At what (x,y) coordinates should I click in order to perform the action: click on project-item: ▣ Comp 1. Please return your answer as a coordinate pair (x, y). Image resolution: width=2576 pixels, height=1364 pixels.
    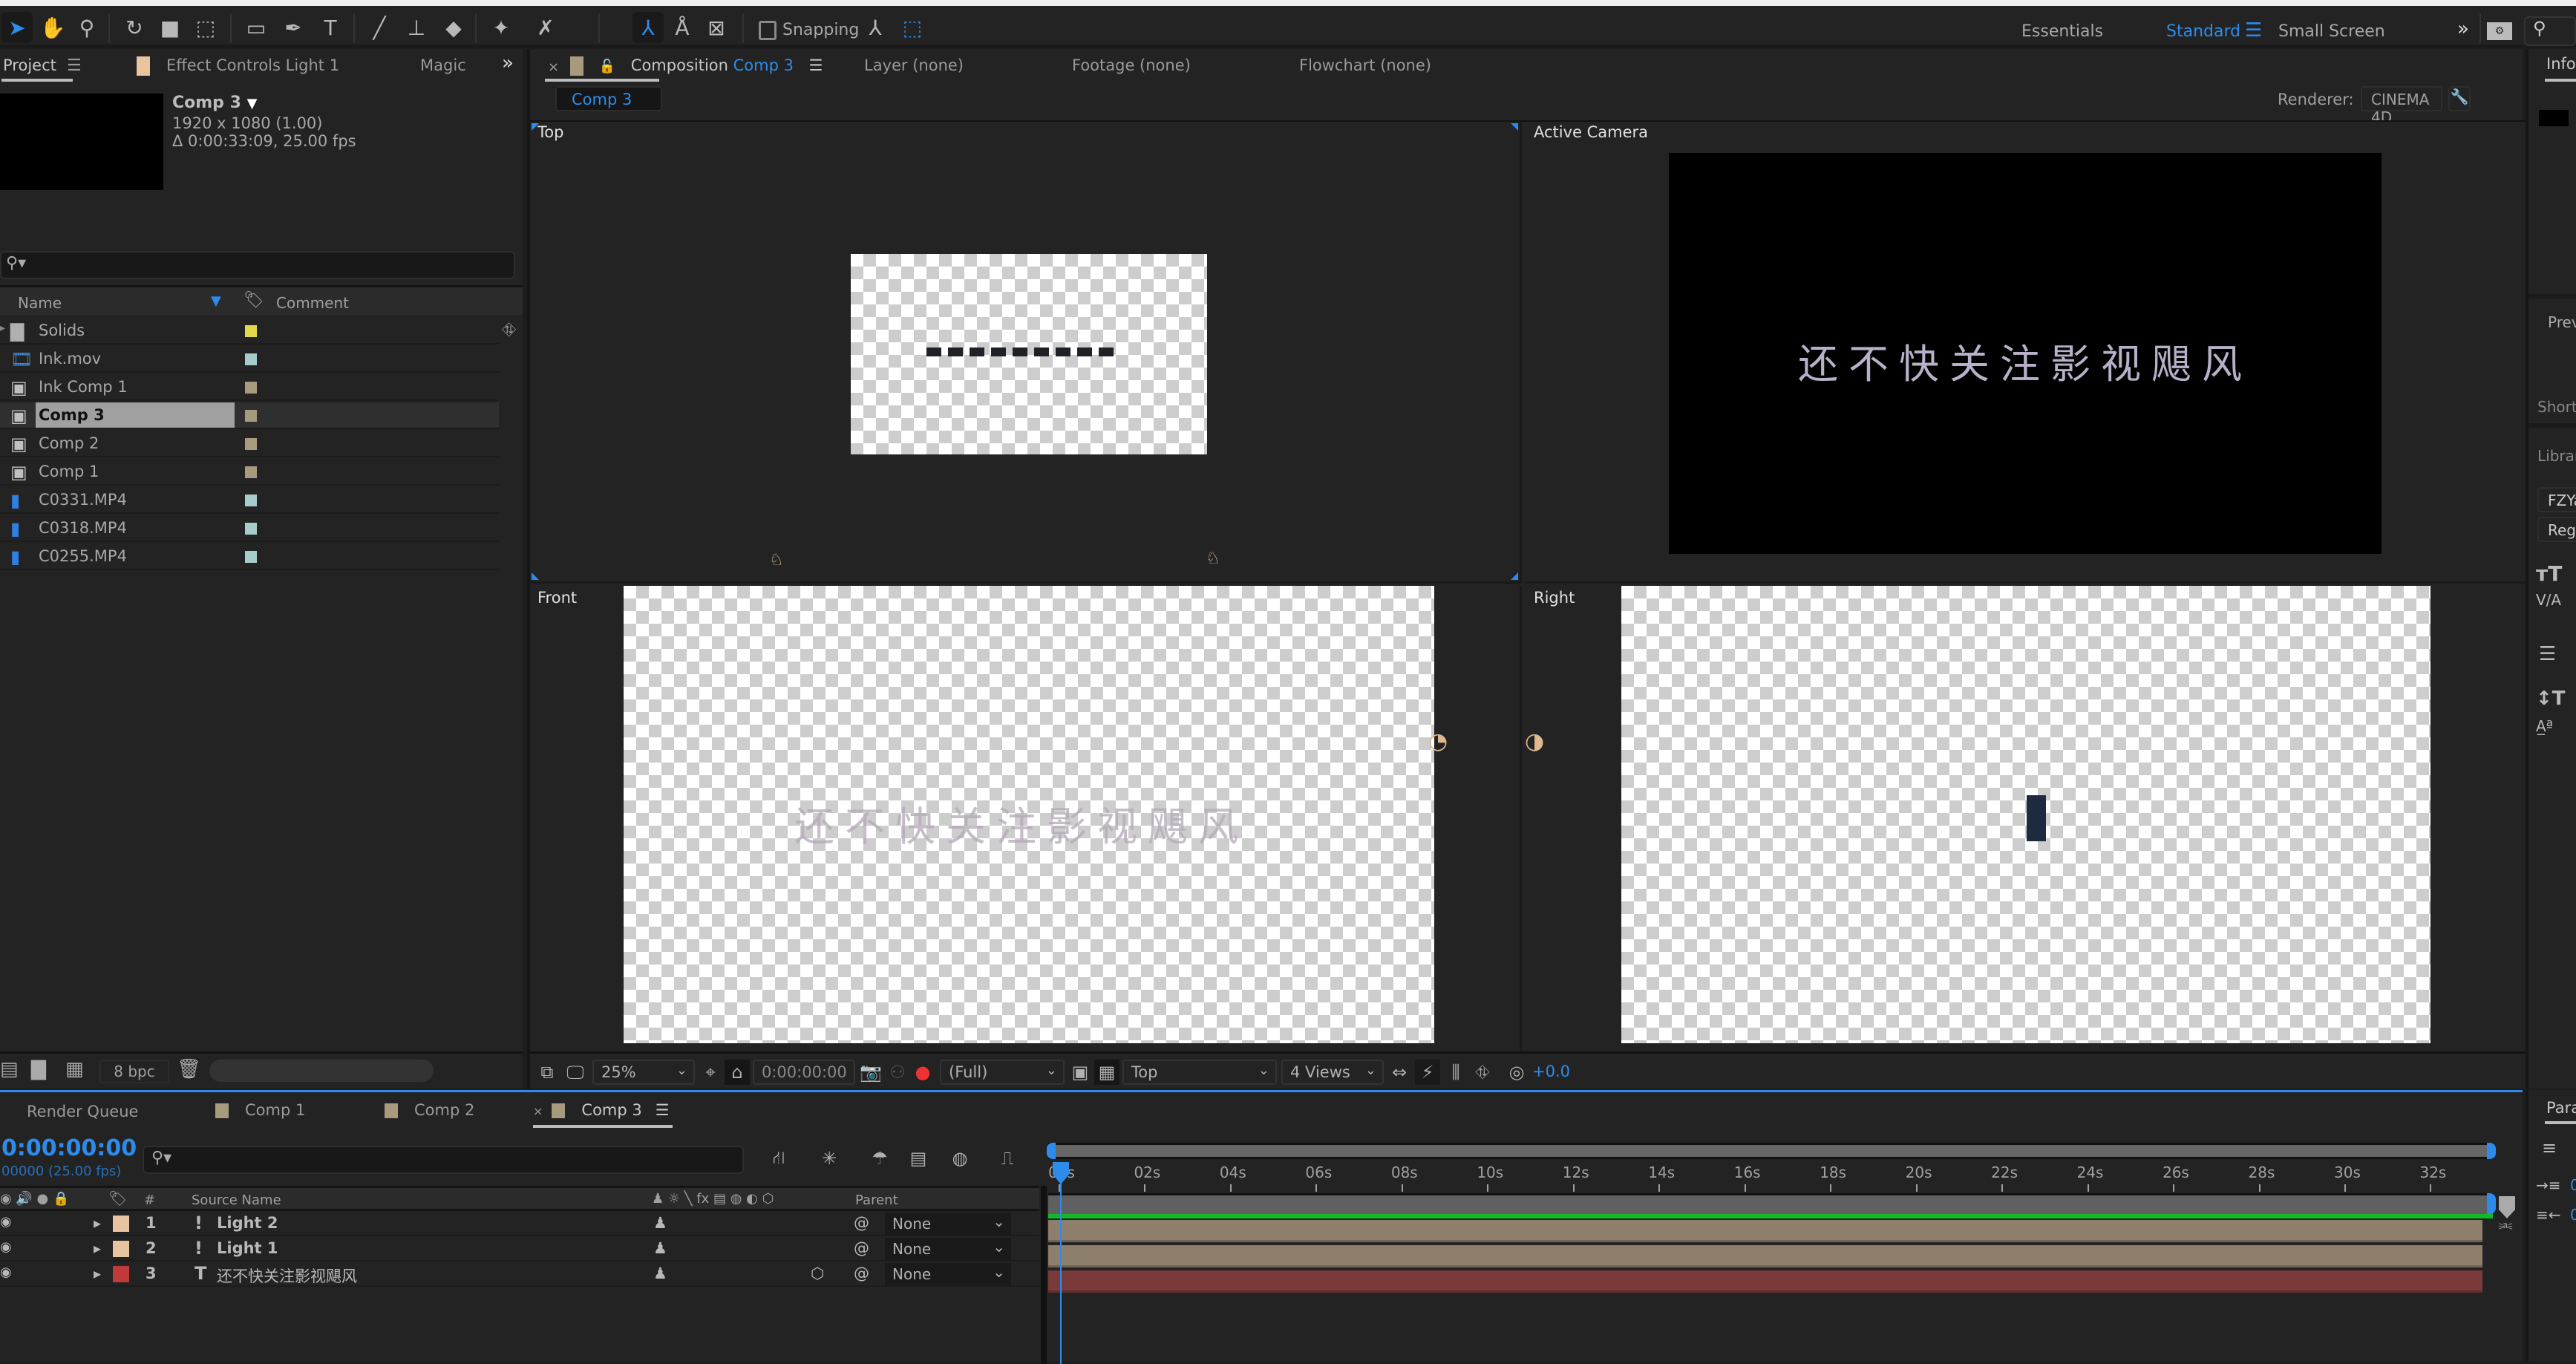
    Looking at the image, I should click on (249, 472).